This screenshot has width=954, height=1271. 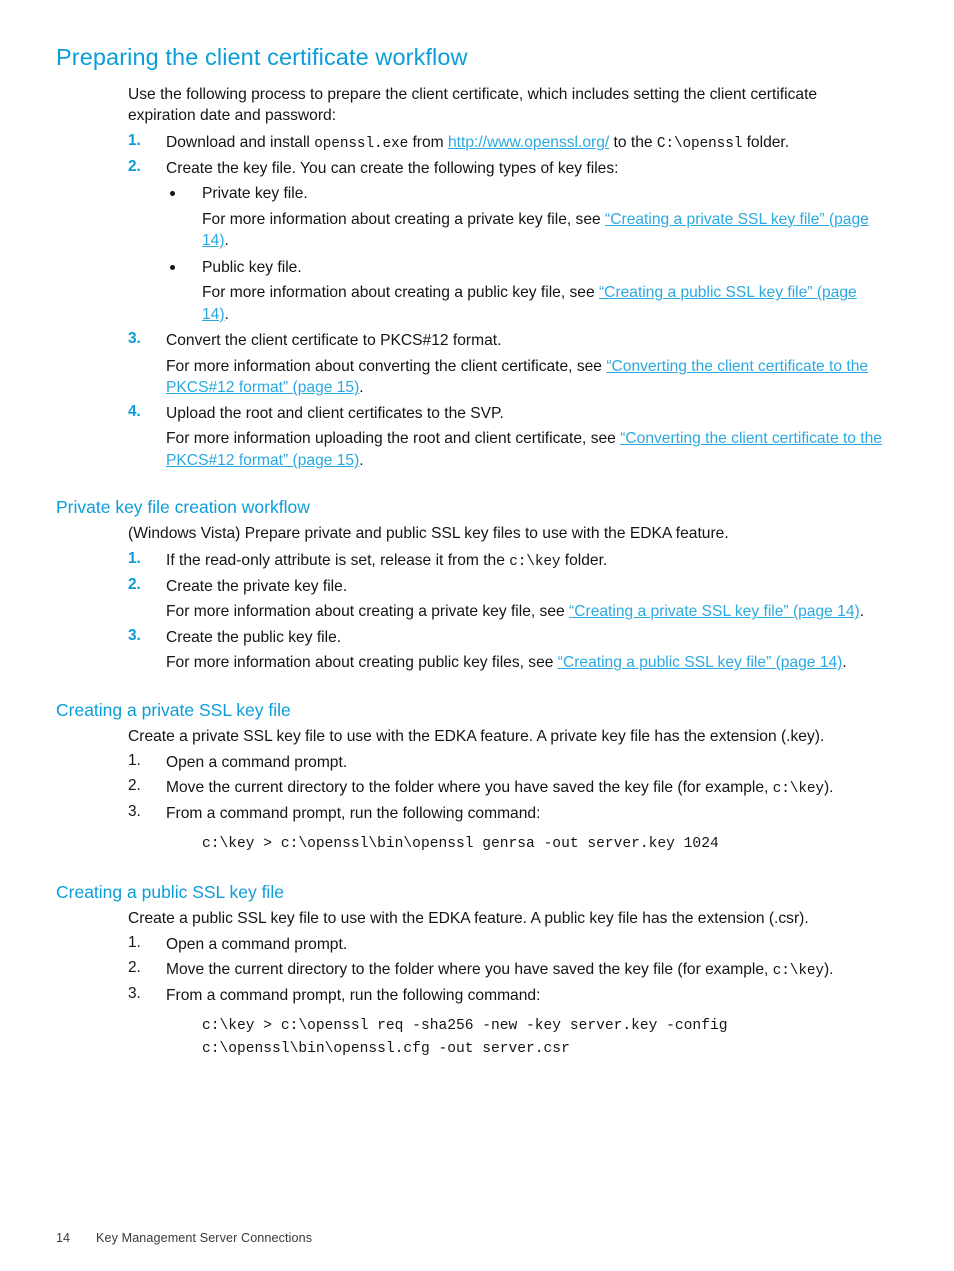 I want to click on section-heading-private-key-workflow: Private key file creation workflow, so click(x=183, y=507).